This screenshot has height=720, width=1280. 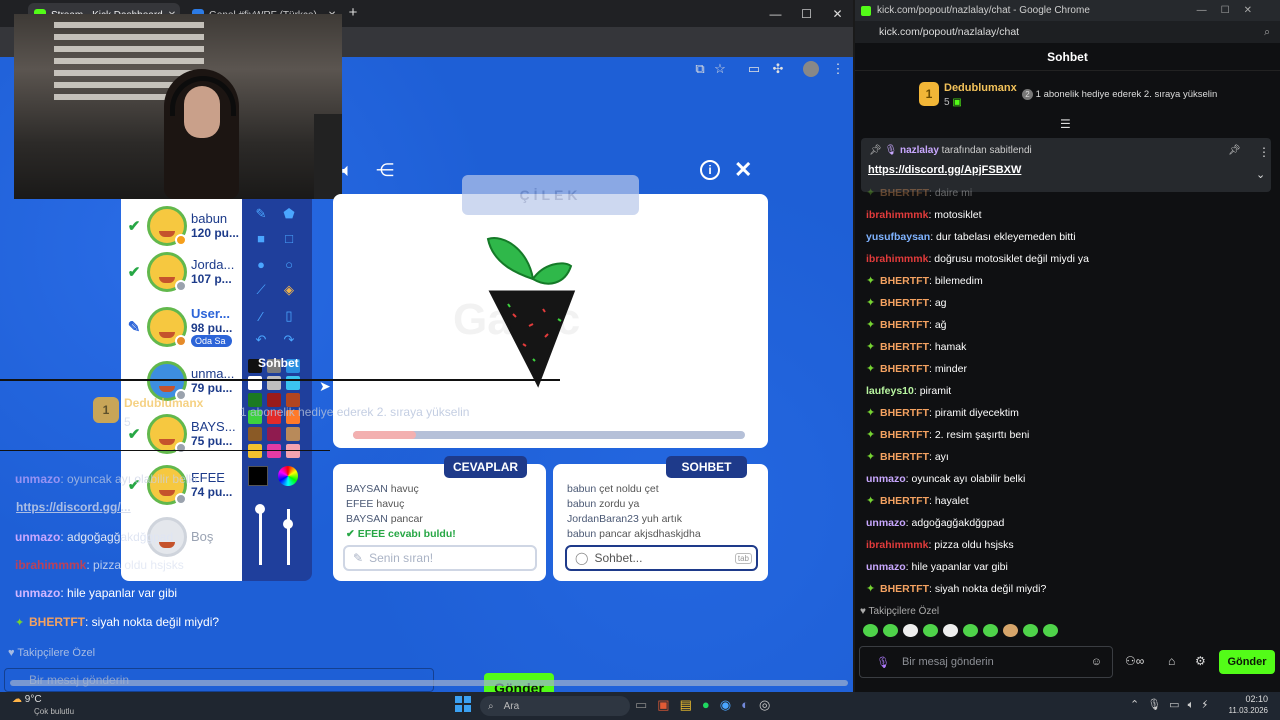 I want to click on chevron-down-icon: ⌄, so click(x=1260, y=174).